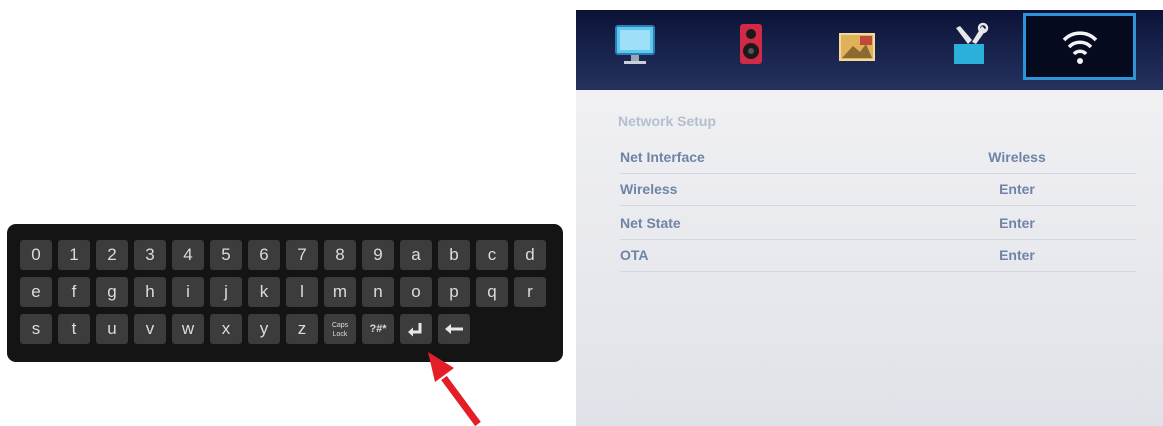 The image size is (1163, 426). What do you see at coordinates (751, 44) in the screenshot?
I see `speaker-icon` at bounding box center [751, 44].